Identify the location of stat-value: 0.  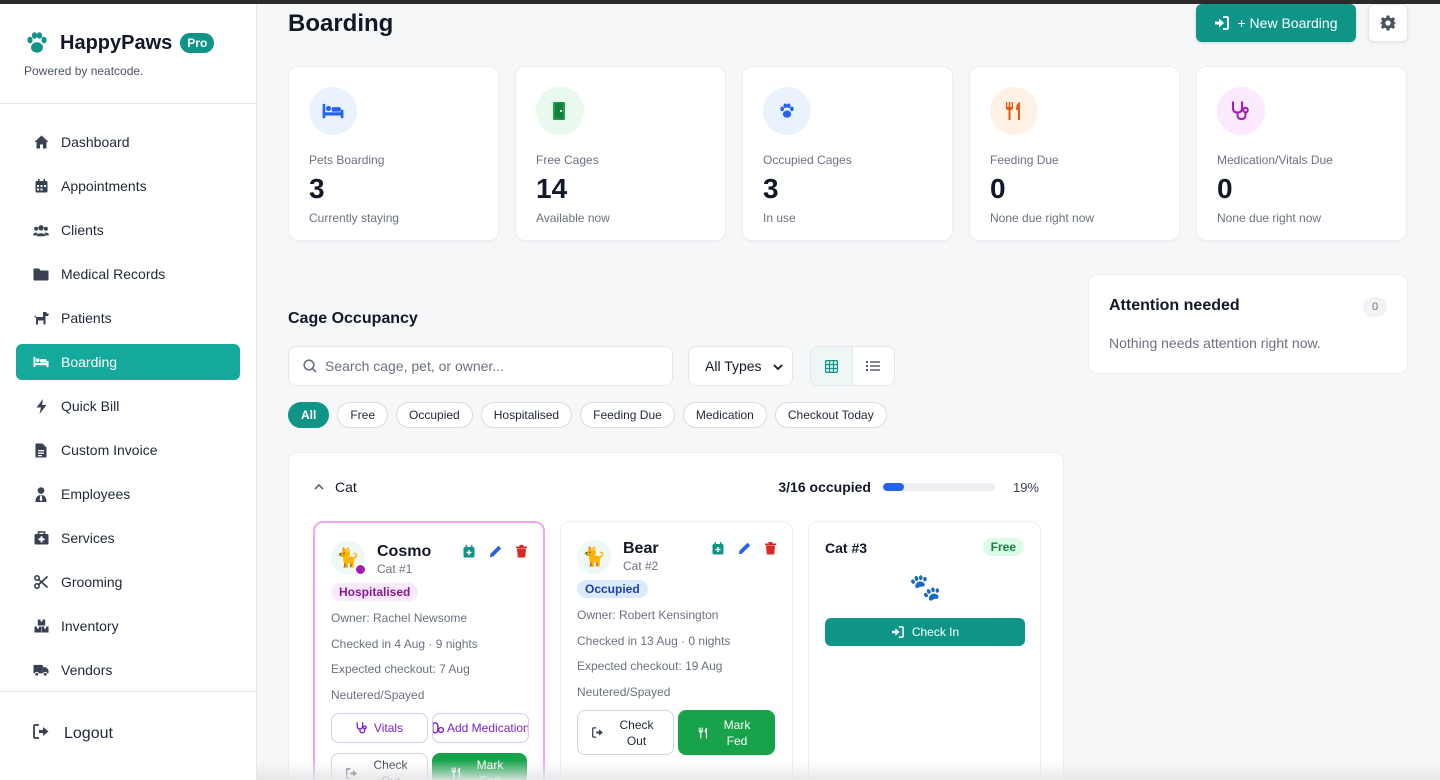
(998, 188).